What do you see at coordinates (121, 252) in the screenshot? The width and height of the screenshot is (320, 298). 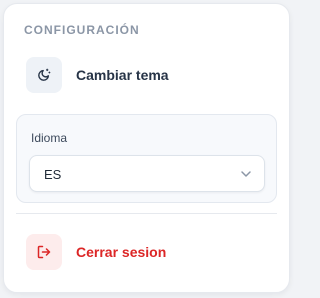 I see `logout-label: Cerrar sesion` at bounding box center [121, 252].